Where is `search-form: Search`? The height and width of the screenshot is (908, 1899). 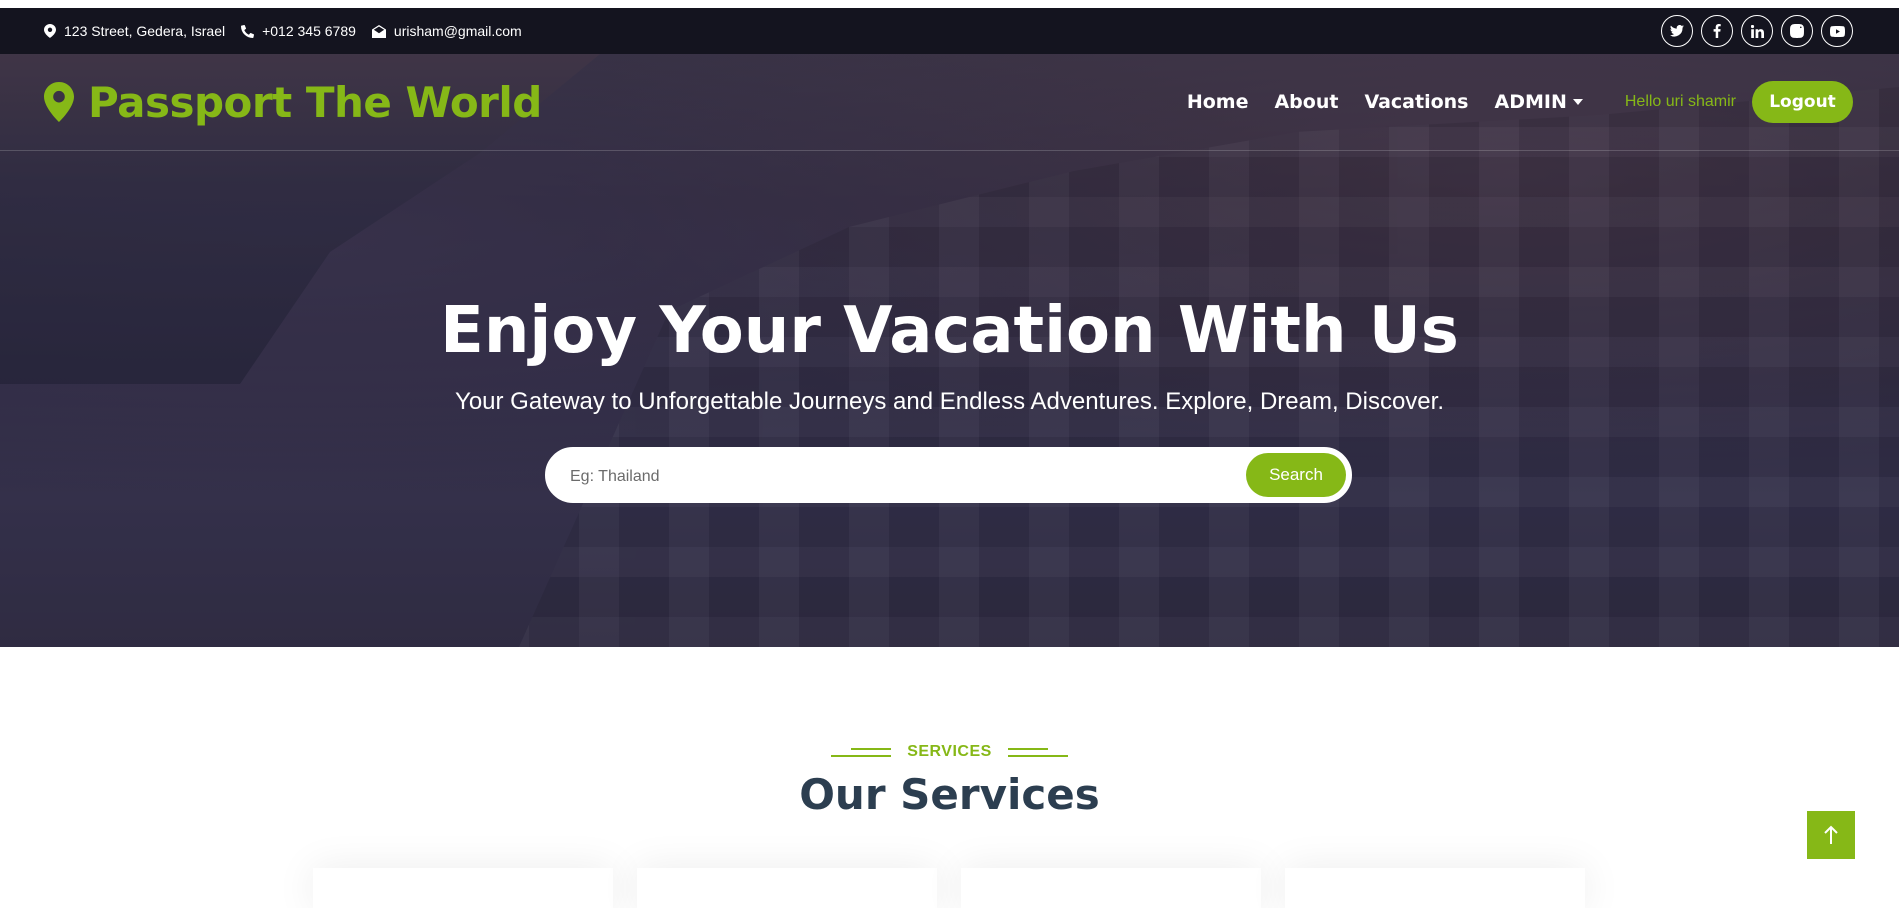
search-form: Search is located at coordinates (948, 475).